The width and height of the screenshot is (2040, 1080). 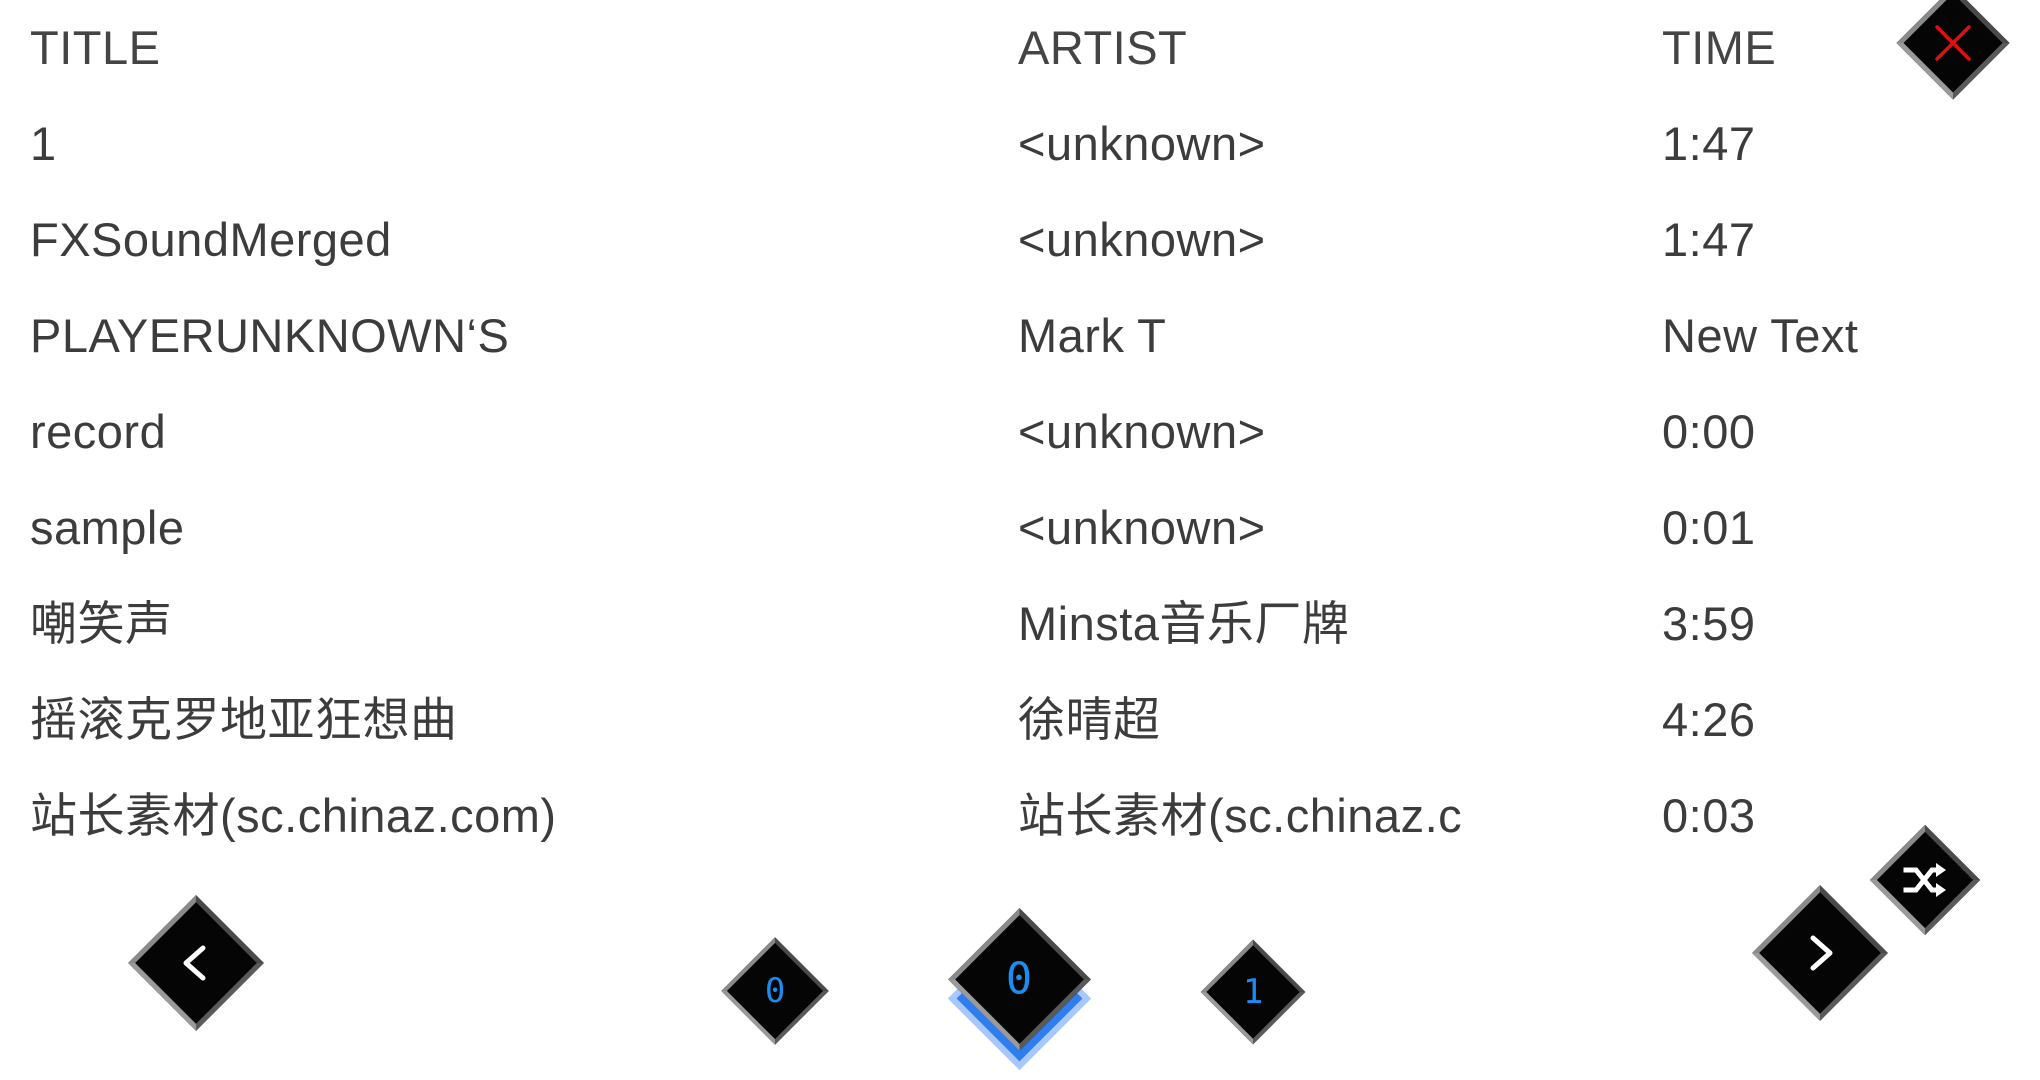 I want to click on cell-artist: 站长素材(sc.chinaz.c, so click(x=1240, y=815).